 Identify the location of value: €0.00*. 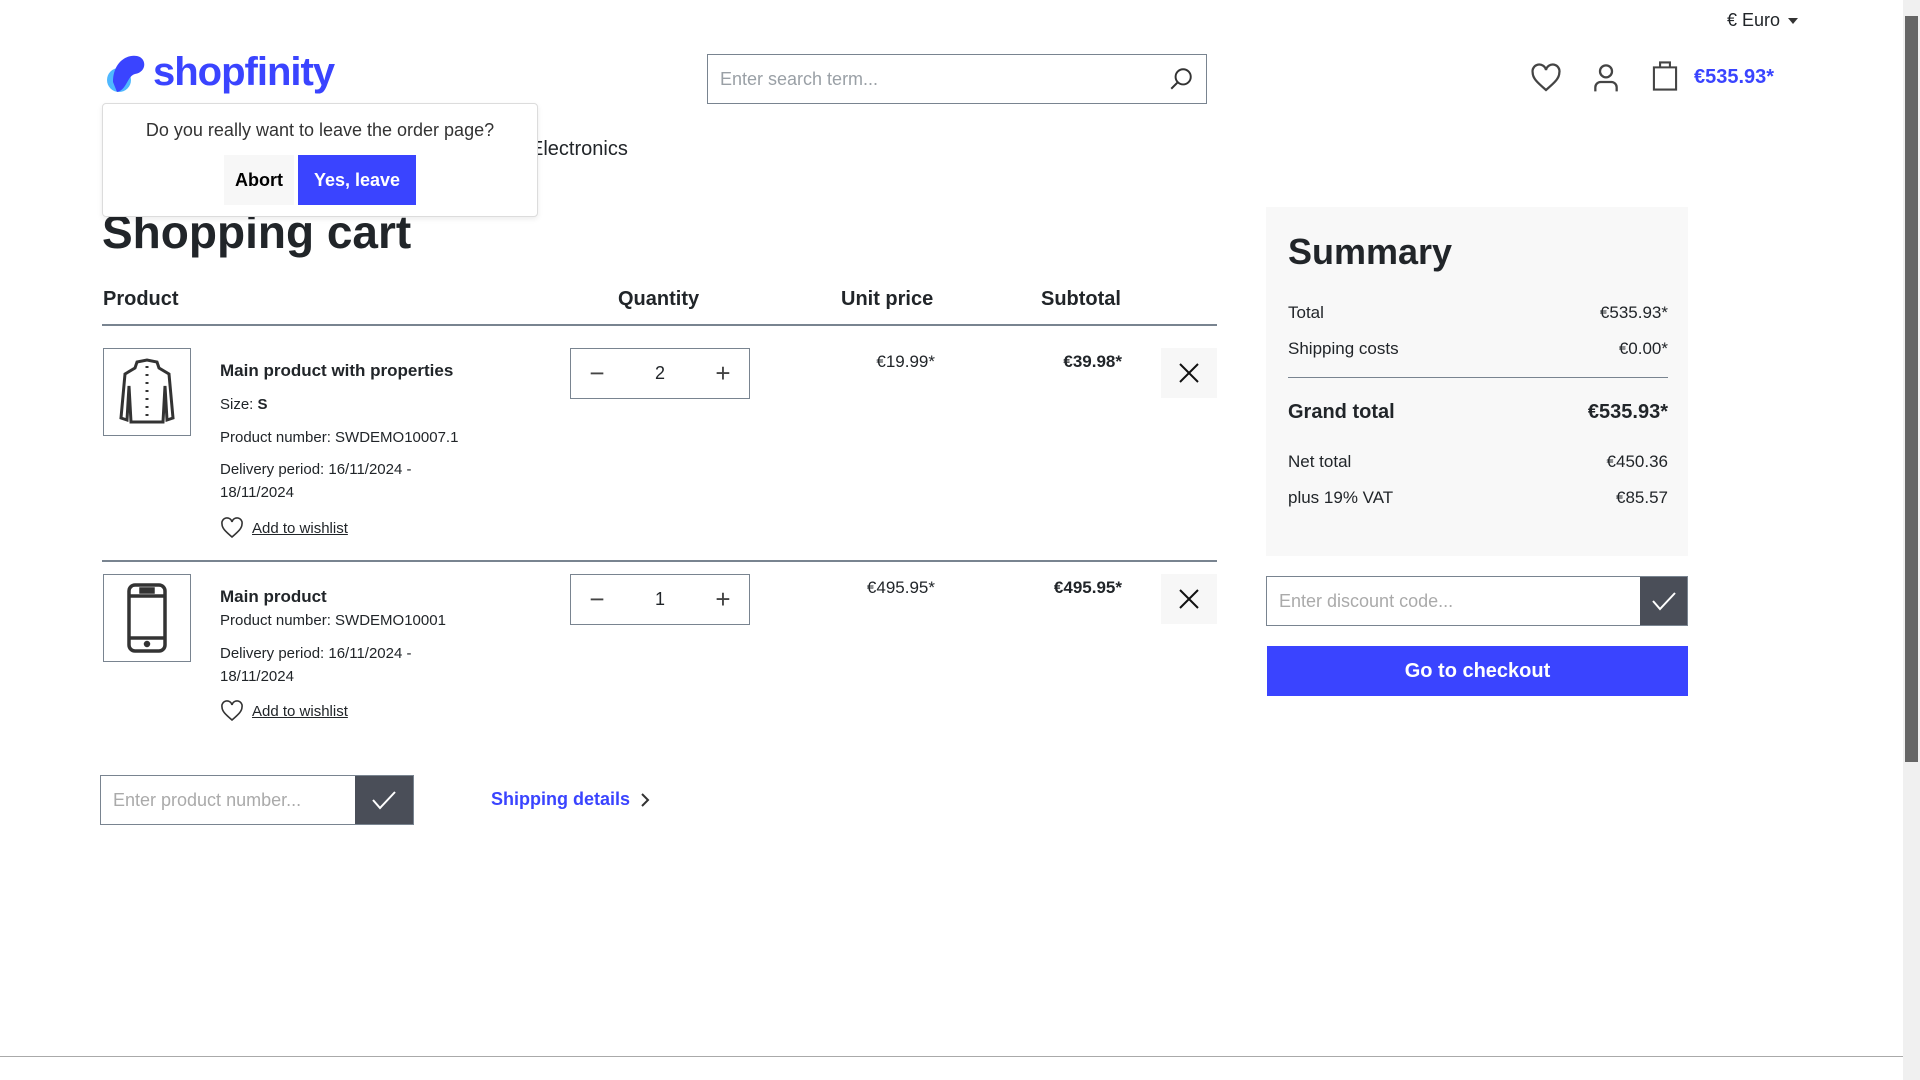
(1643, 348).